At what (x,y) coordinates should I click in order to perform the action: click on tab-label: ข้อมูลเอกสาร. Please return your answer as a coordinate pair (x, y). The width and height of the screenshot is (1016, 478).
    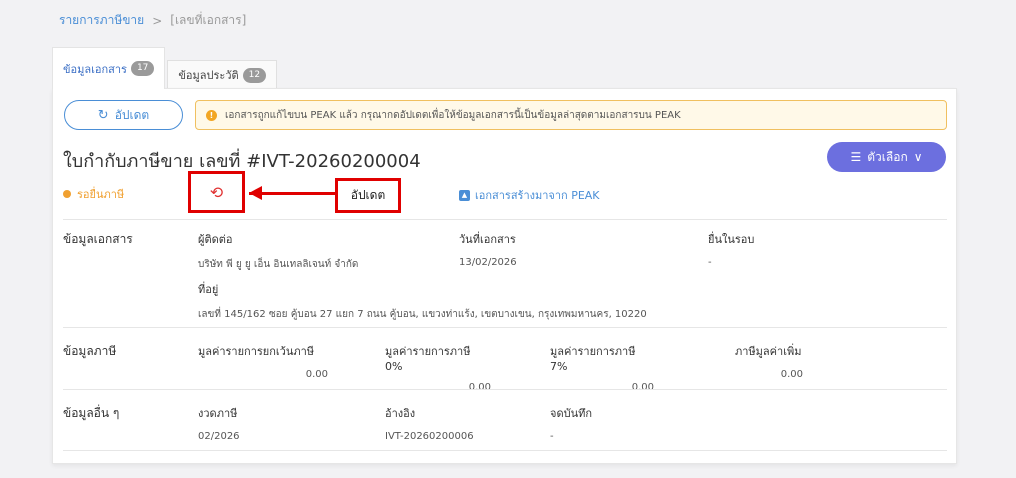
    Looking at the image, I should click on (95, 69).